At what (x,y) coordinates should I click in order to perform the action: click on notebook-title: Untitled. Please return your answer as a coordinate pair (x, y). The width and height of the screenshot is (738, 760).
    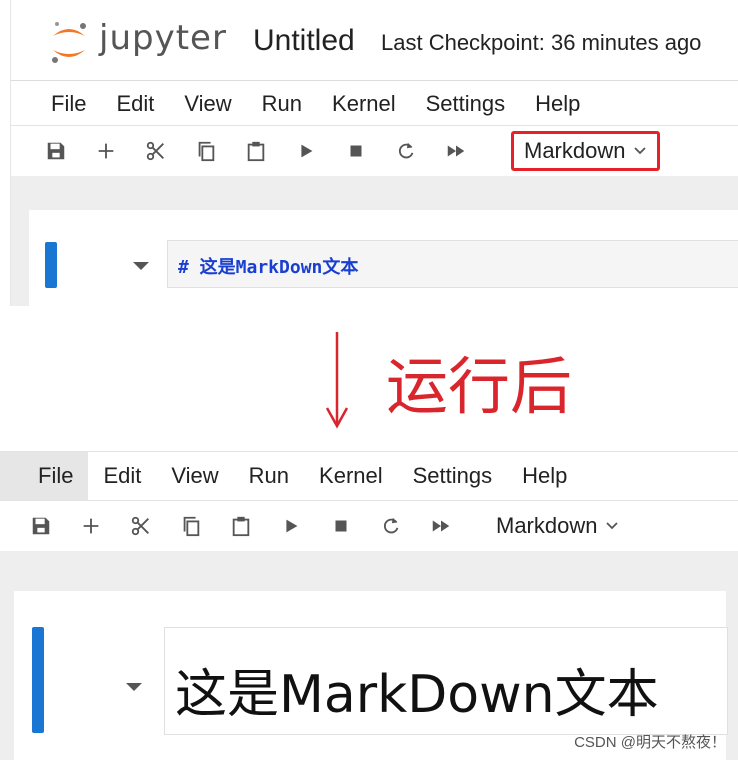
    Looking at the image, I should click on (304, 41).